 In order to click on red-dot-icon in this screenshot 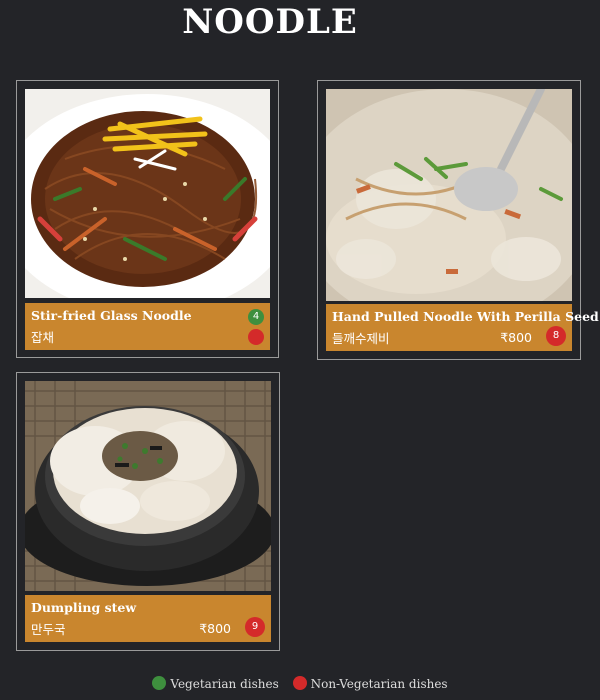, I will do `click(299, 683)`.